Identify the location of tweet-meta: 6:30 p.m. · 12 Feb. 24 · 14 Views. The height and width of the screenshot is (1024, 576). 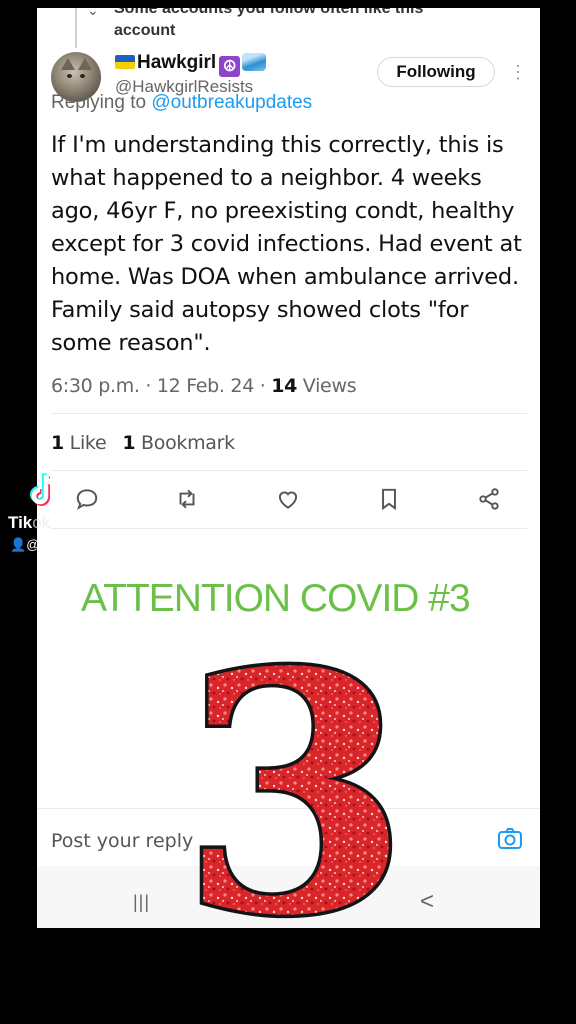
(204, 386).